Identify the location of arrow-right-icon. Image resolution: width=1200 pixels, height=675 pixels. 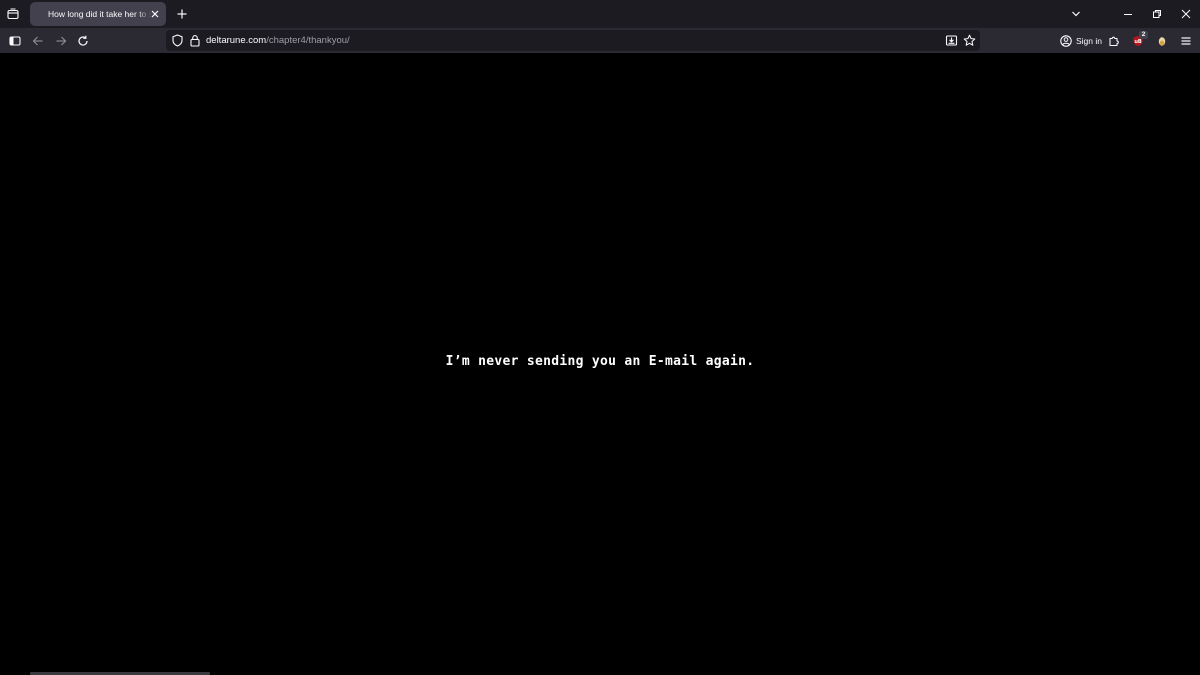
(61, 40).